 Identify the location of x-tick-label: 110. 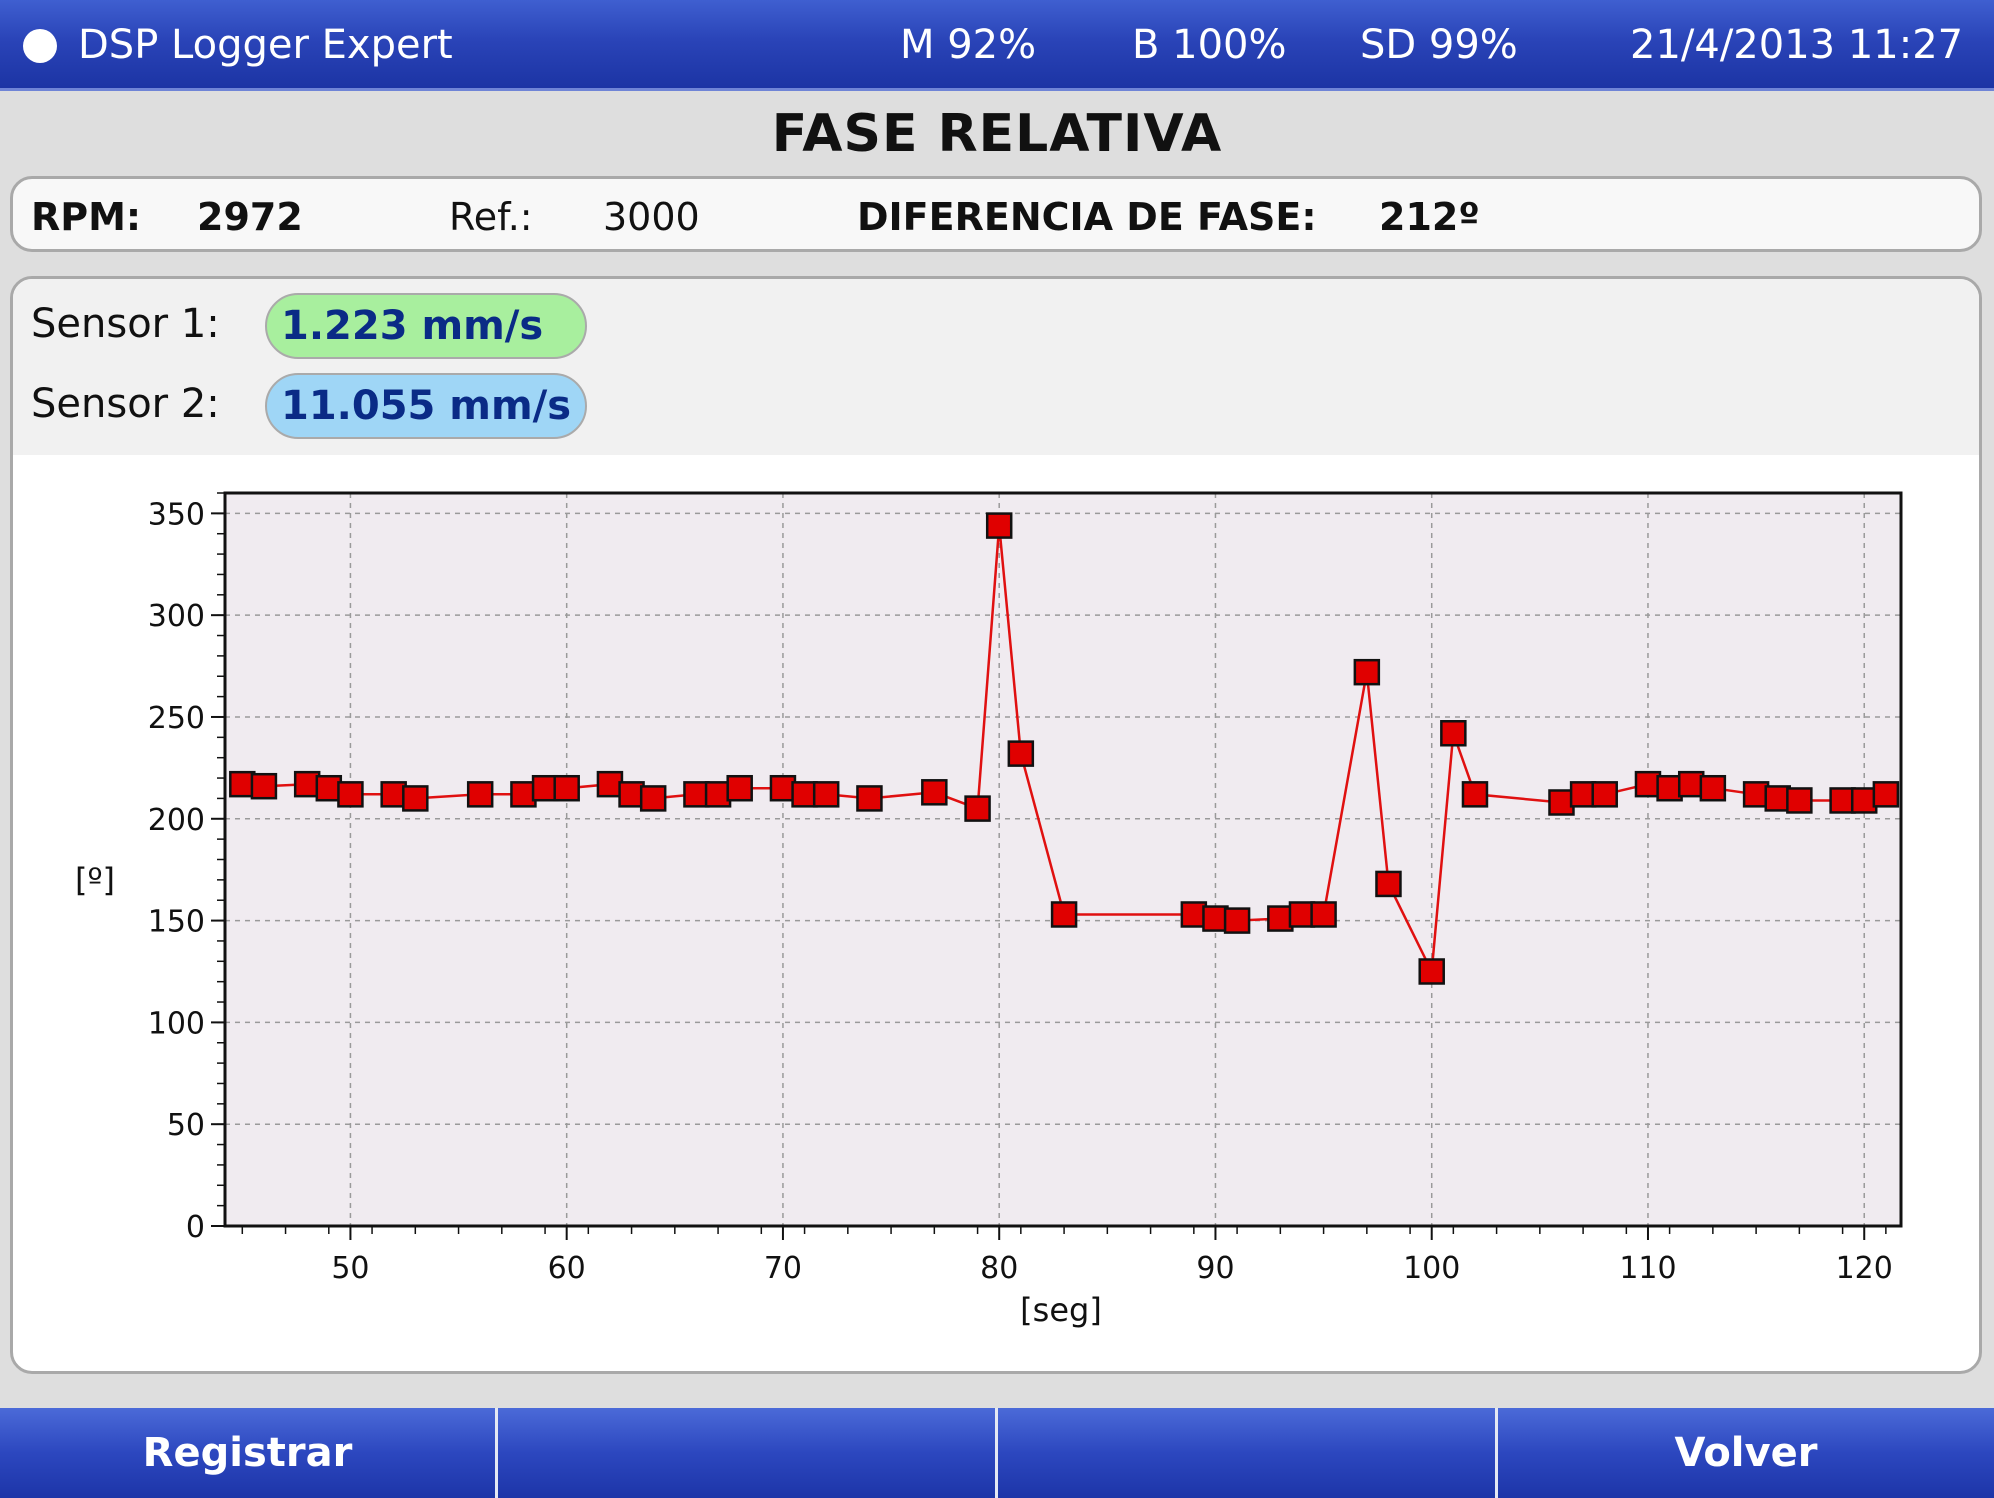
(1647, 1268).